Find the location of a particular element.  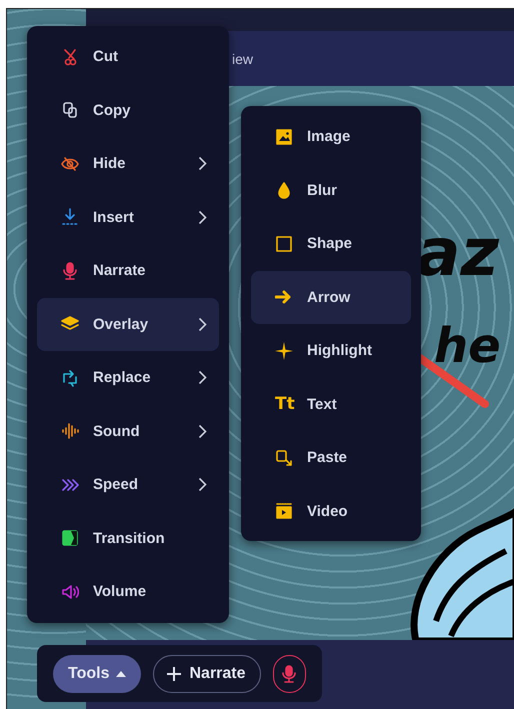

slide-title-text: az is located at coordinates (457, 252).